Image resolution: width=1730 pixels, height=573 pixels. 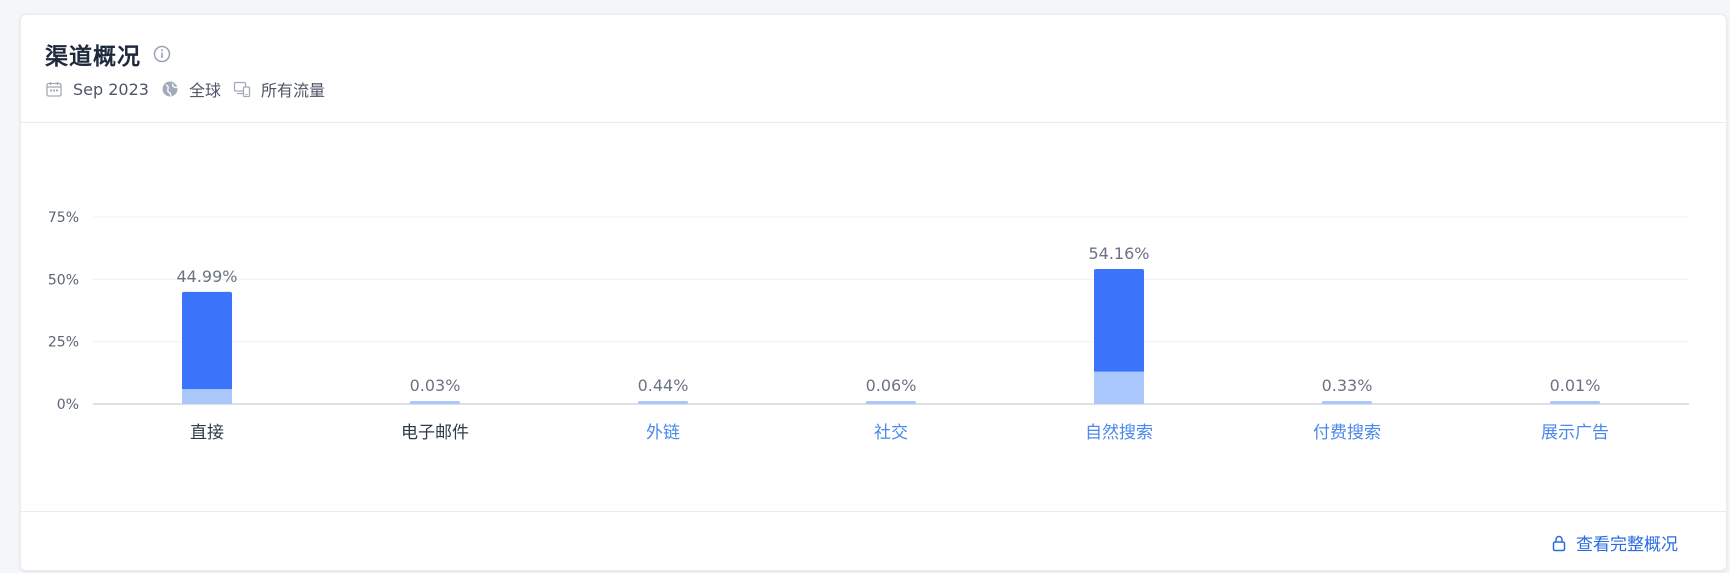 I want to click on info-icon, so click(x=162, y=54).